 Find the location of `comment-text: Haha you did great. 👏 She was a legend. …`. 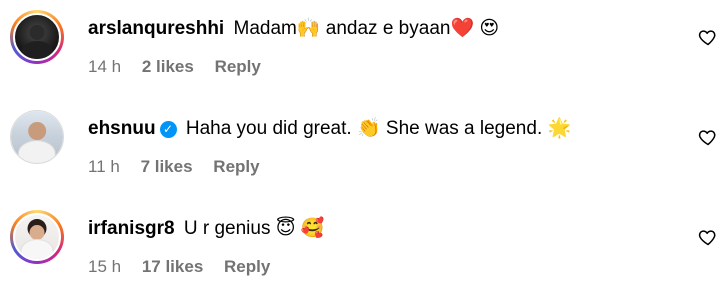

comment-text: Haha you did great. 👏 She was a legend. … is located at coordinates (378, 128).